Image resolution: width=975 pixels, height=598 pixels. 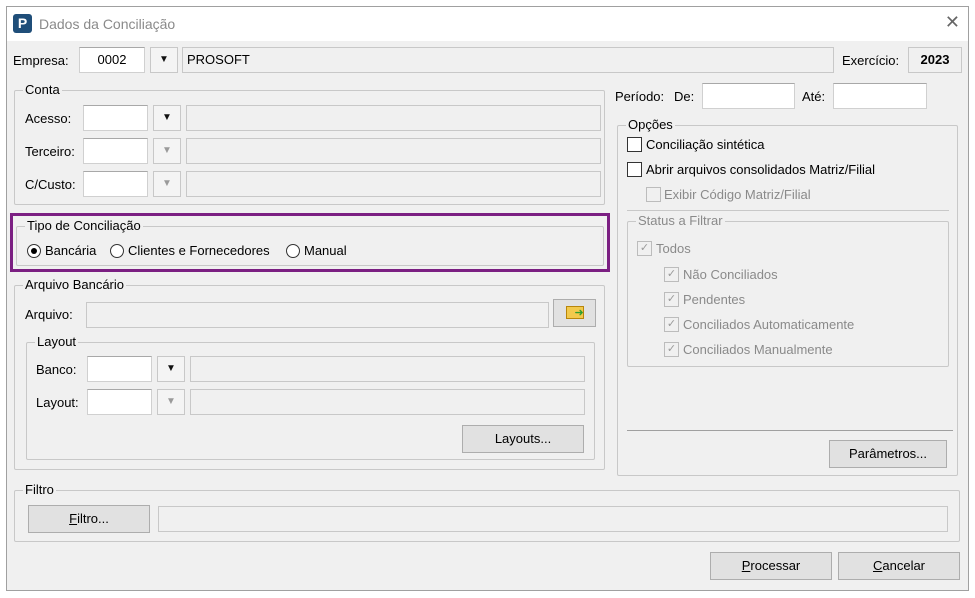 I want to click on custo-label: C/Custo:, so click(x=50, y=184).